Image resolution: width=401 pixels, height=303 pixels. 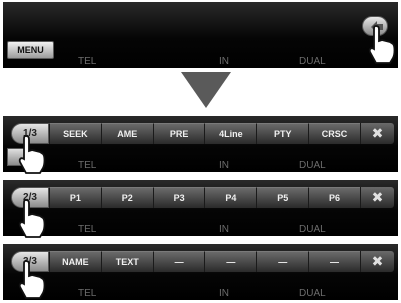 What do you see at coordinates (206, 90) in the screenshot?
I see `down-arrow-icon` at bounding box center [206, 90].